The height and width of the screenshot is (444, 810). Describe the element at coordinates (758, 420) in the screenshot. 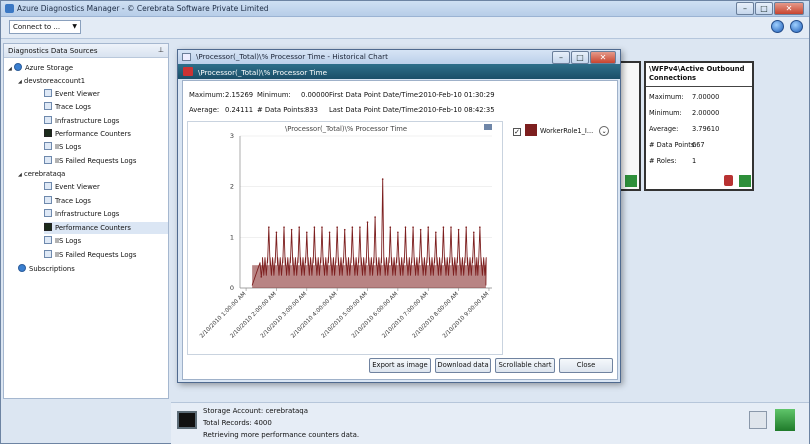

I see `cancel-icon` at that location.